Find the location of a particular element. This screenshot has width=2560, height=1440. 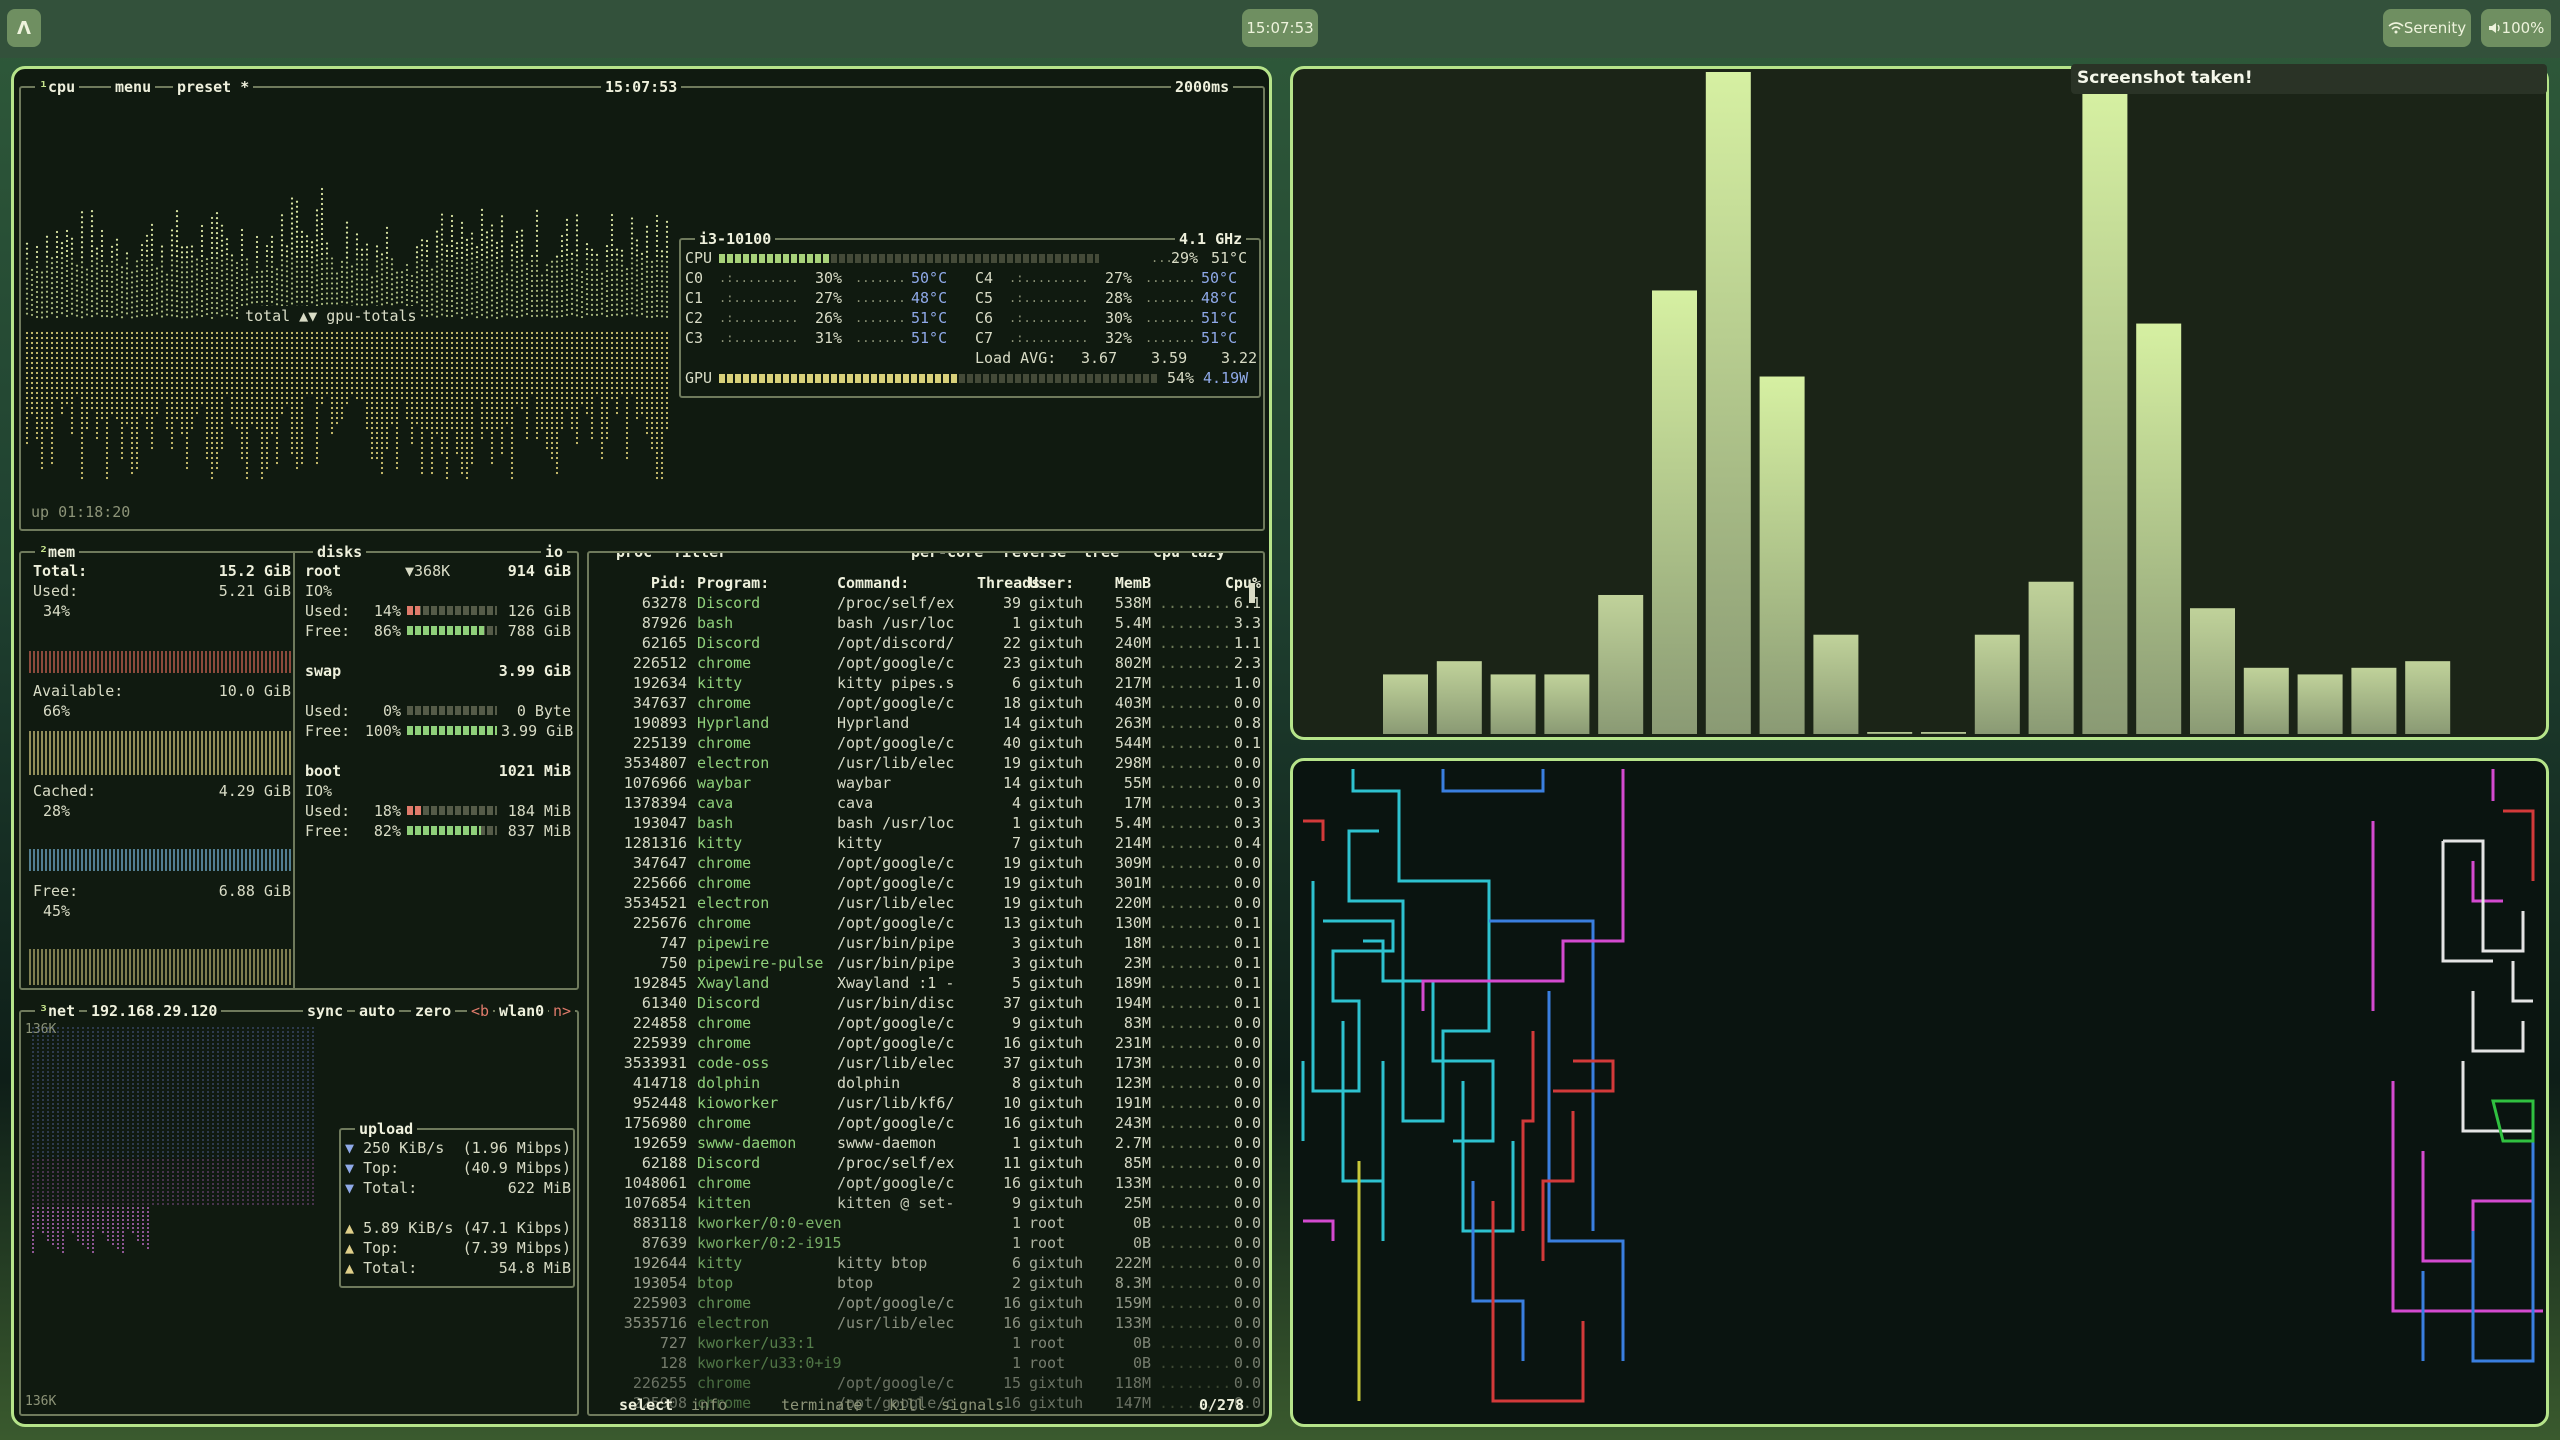

prev-iface-button: <b is located at coordinates (480, 1011).